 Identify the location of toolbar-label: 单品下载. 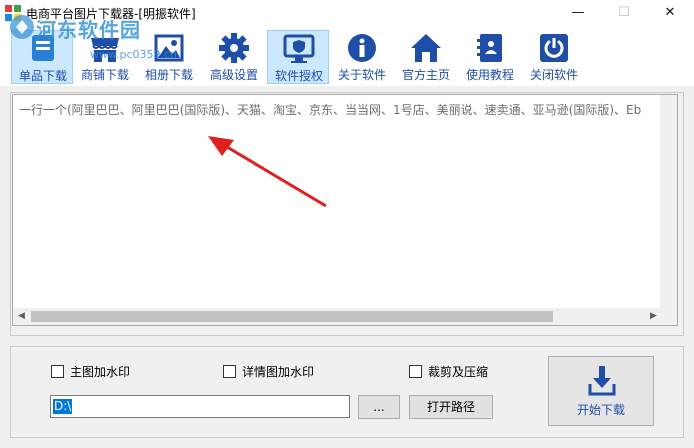
(42, 76).